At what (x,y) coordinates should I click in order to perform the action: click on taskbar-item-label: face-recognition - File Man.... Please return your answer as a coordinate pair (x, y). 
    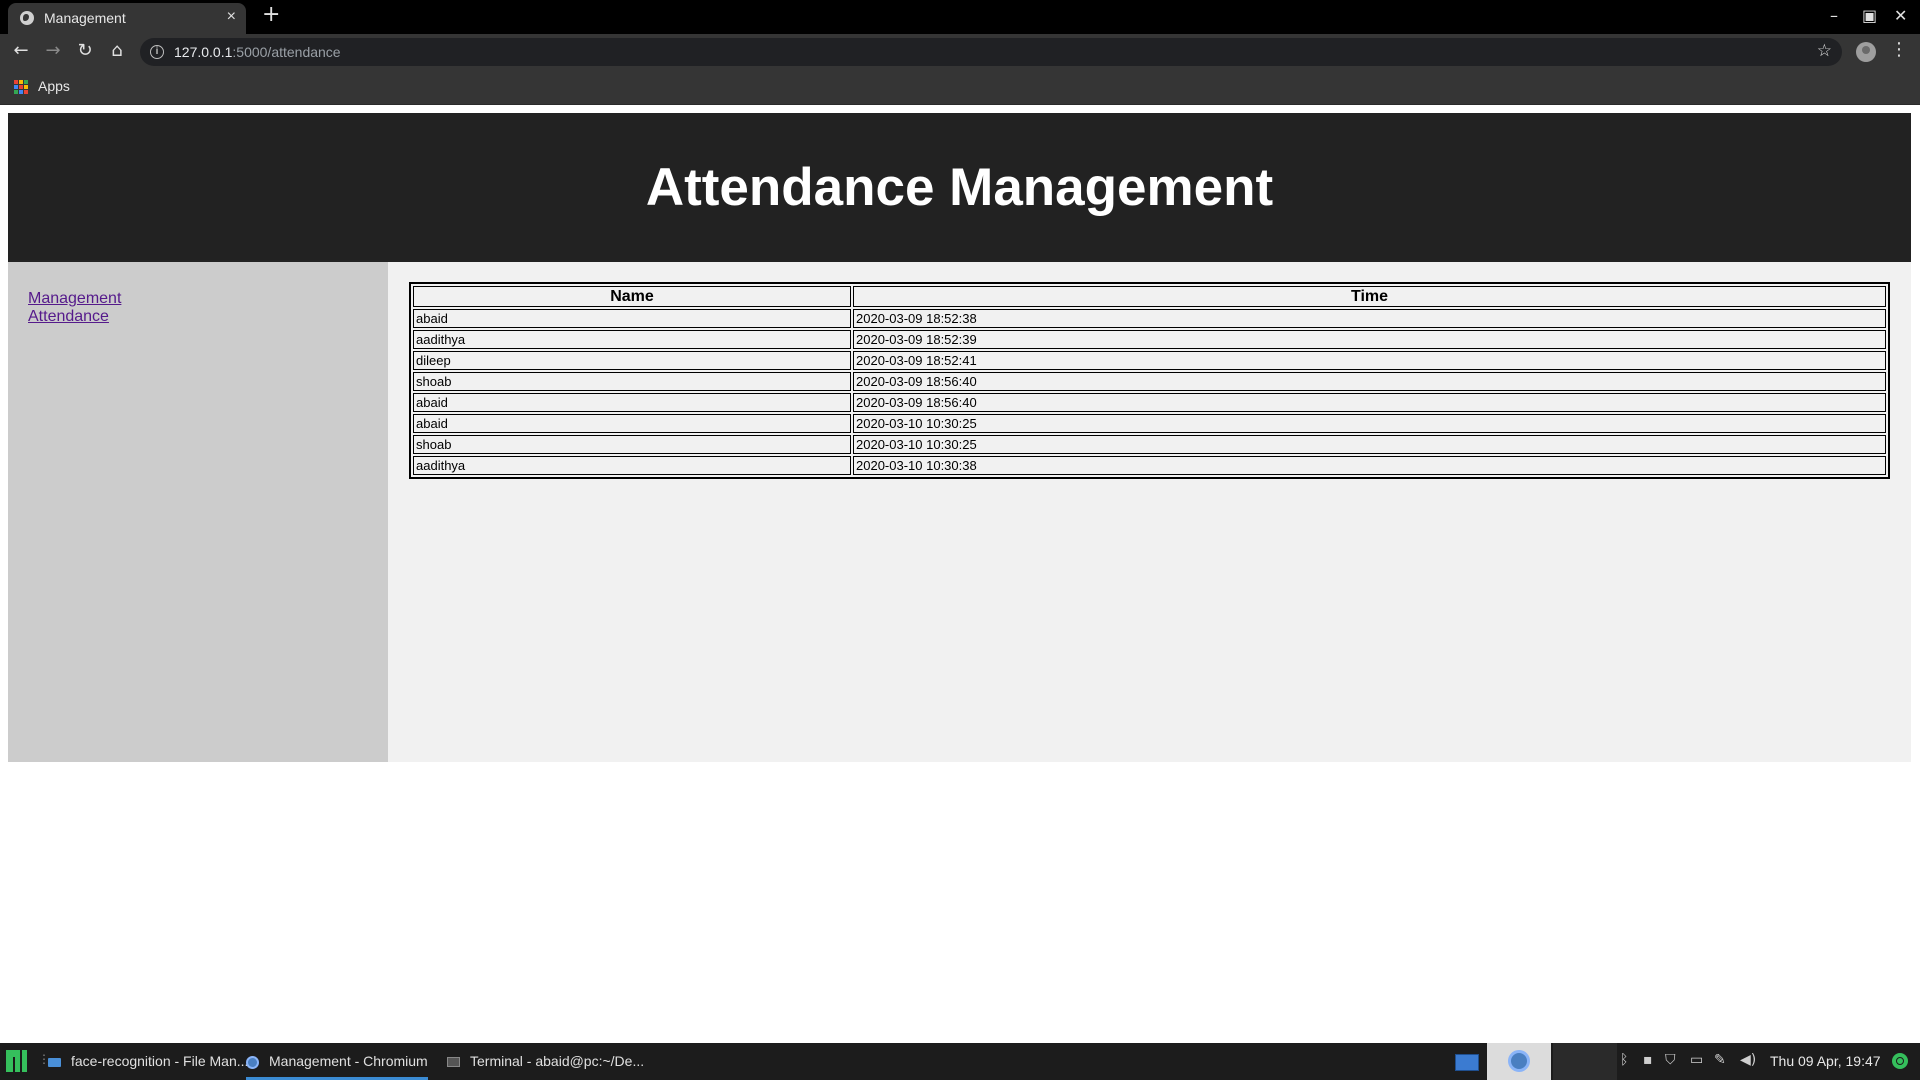
    Looking at the image, I should click on (160, 1061).